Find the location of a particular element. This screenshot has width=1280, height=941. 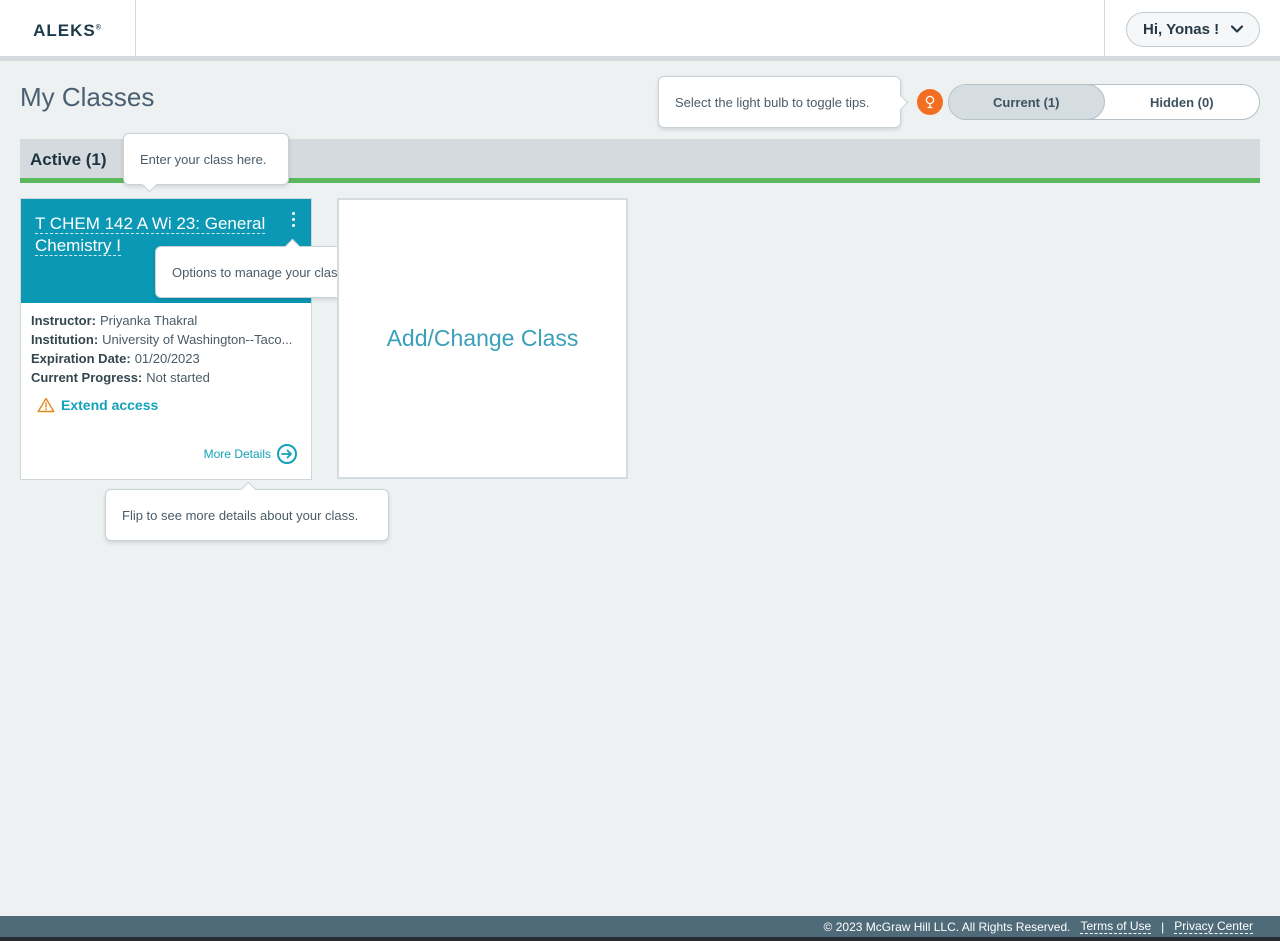

aleks-logo: ALEKS® is located at coordinates (68, 30).